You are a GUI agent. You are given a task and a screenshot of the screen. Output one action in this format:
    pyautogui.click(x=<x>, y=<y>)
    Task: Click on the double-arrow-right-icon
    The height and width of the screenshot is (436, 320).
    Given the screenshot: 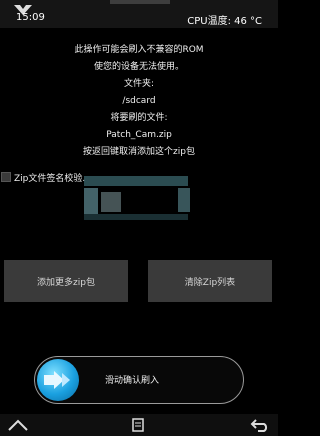 What is the action you would take?
    pyautogui.click(x=57, y=380)
    